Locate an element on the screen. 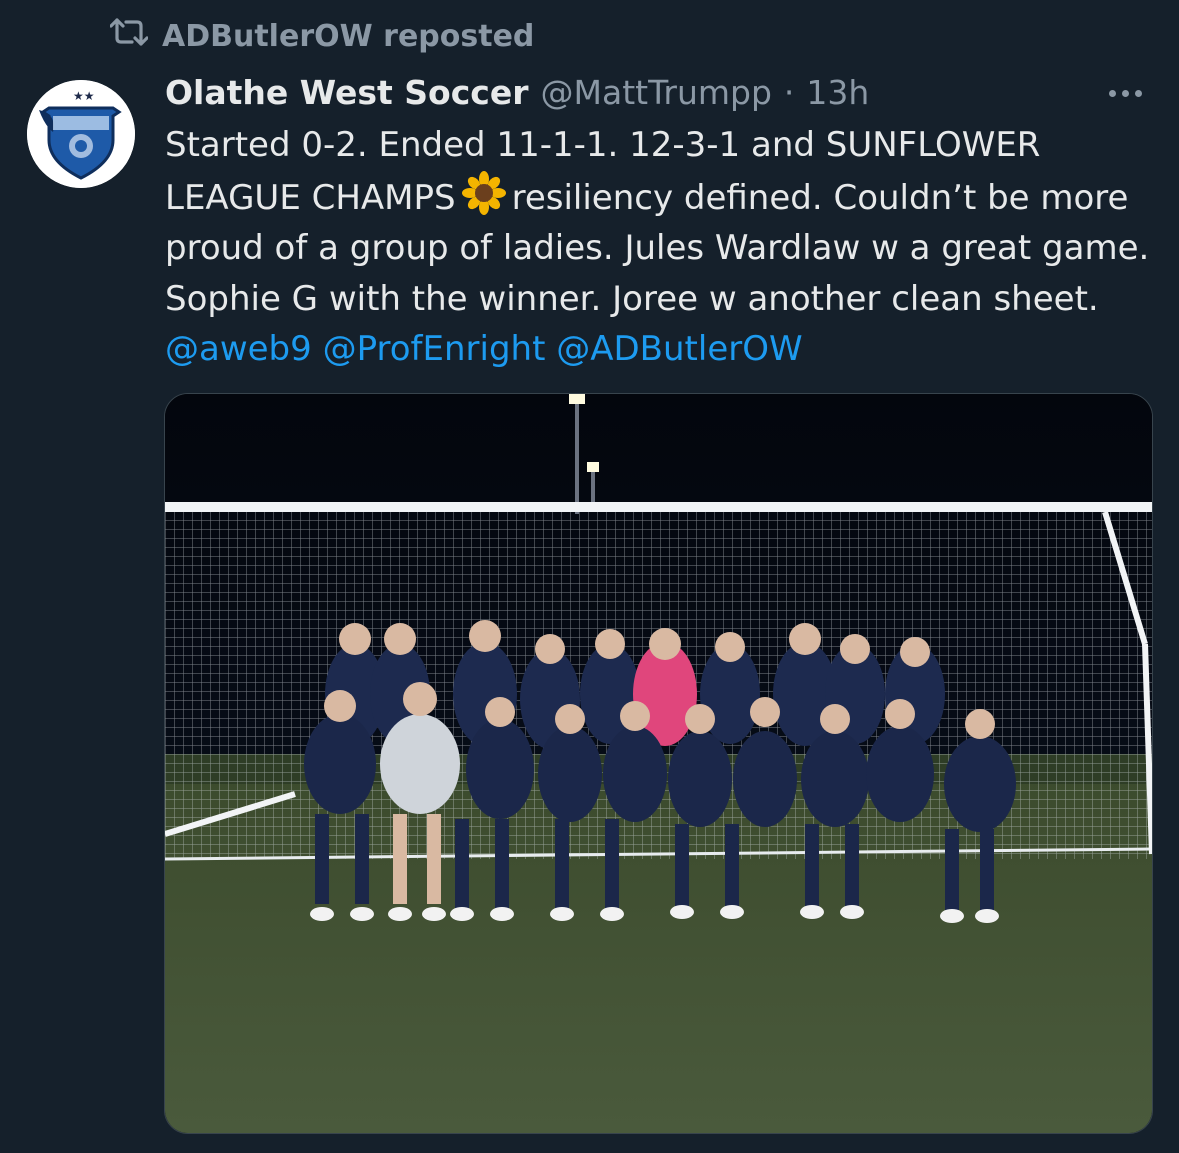 Image resolution: width=1179 pixels, height=1153 pixels. display-name: Olathe West Soccer is located at coordinates (347, 92).